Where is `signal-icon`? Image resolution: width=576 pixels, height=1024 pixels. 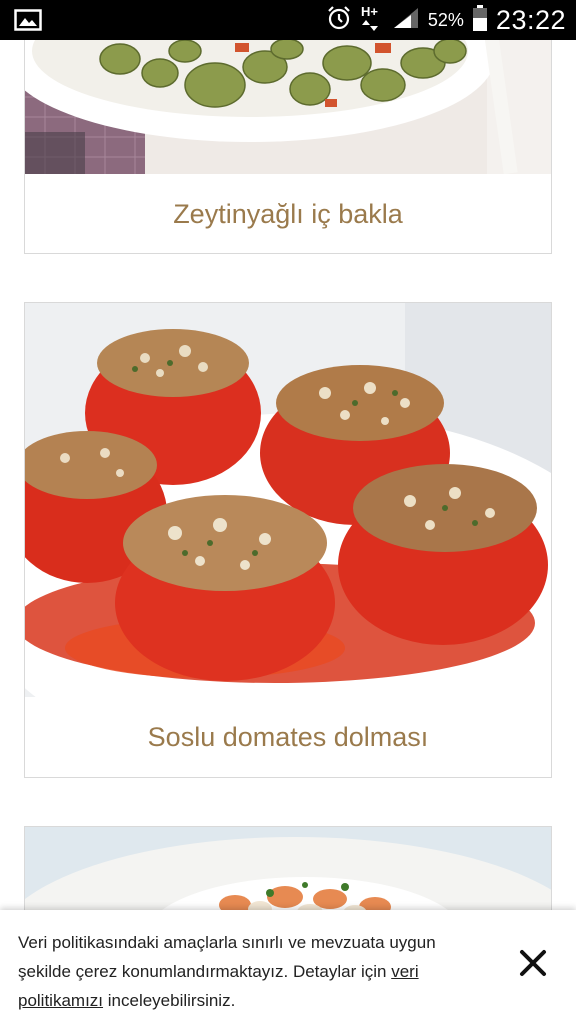
signal-icon is located at coordinates (406, 20).